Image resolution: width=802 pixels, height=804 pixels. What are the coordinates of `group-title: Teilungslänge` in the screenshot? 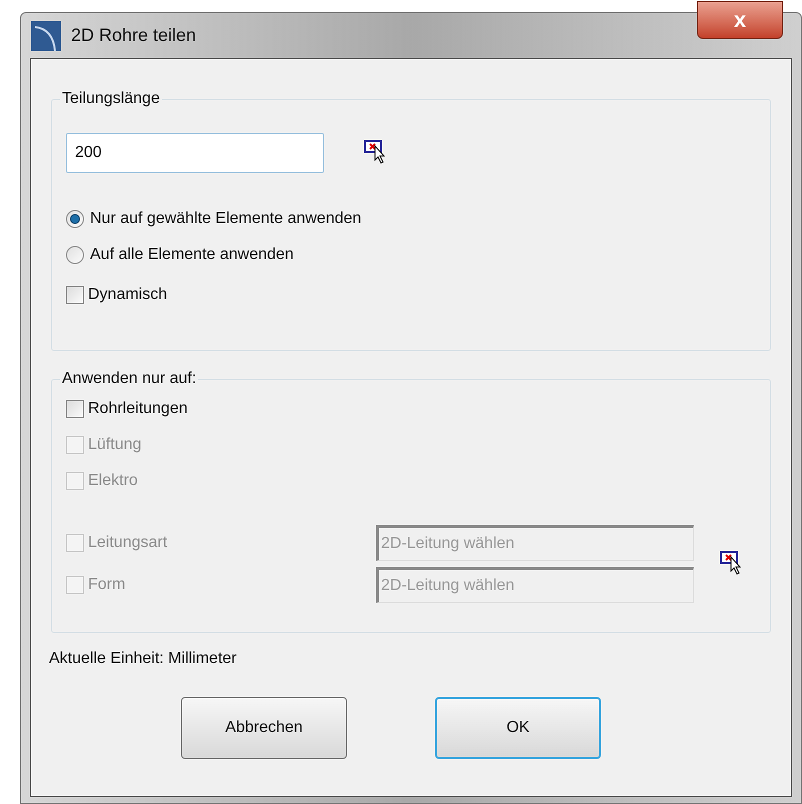 It's located at (111, 99).